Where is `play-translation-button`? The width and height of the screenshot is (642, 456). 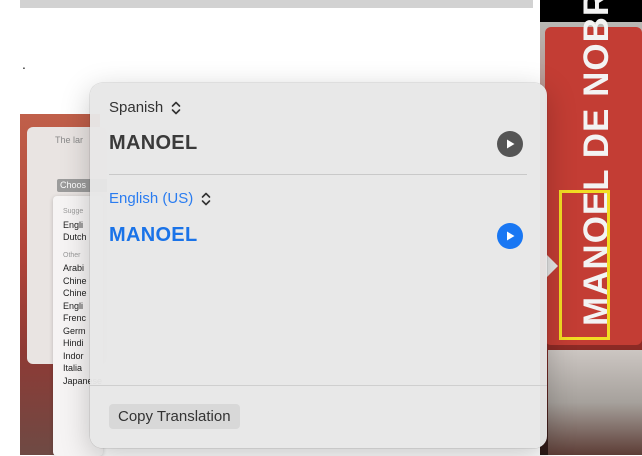
play-translation-button is located at coordinates (510, 236).